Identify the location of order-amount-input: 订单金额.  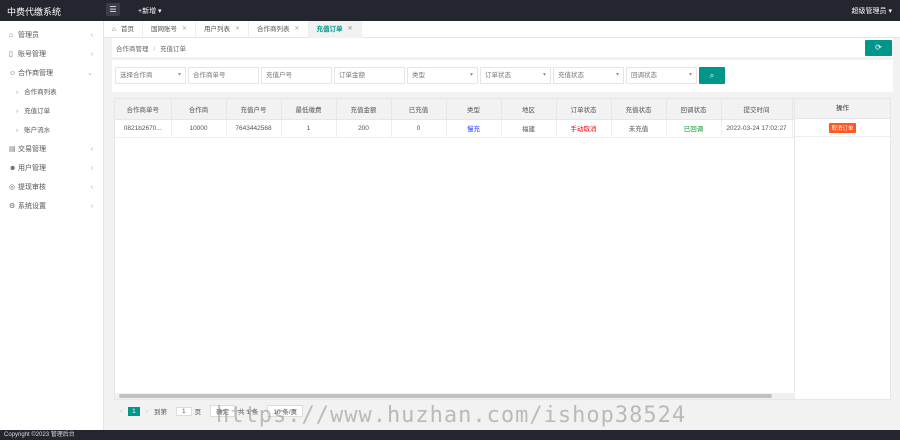
(369, 75).